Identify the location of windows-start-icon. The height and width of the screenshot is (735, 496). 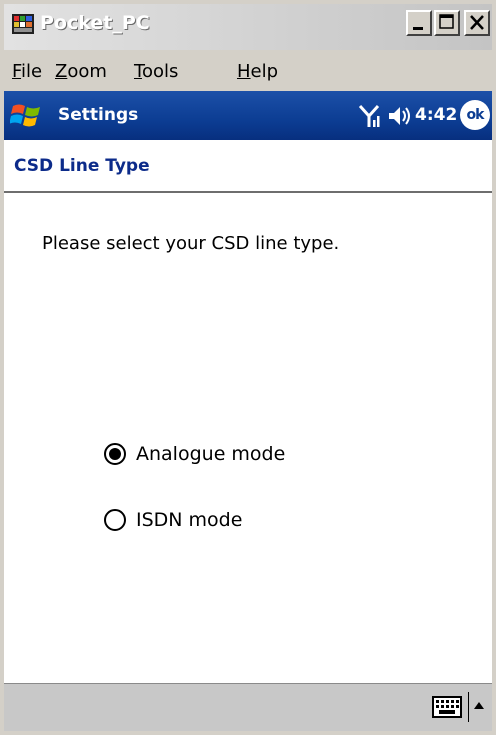
(27, 115).